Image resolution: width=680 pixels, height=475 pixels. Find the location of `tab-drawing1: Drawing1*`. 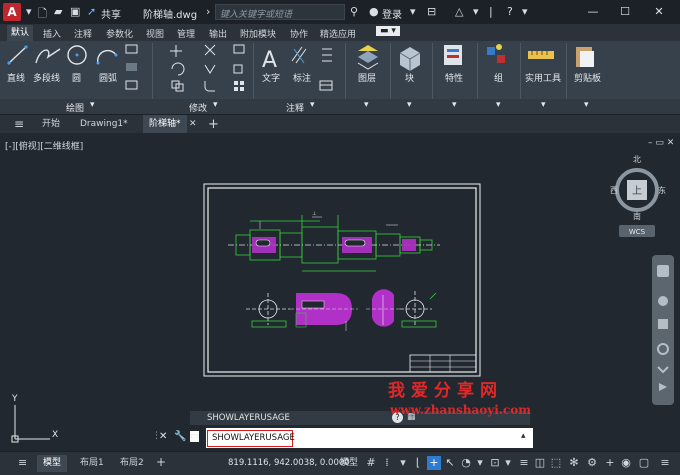

tab-drawing1: Drawing1* is located at coordinates (104, 124).